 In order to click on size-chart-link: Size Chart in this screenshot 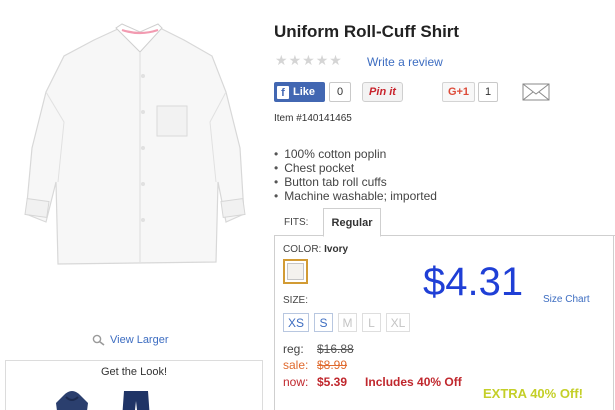, I will do `click(566, 299)`.